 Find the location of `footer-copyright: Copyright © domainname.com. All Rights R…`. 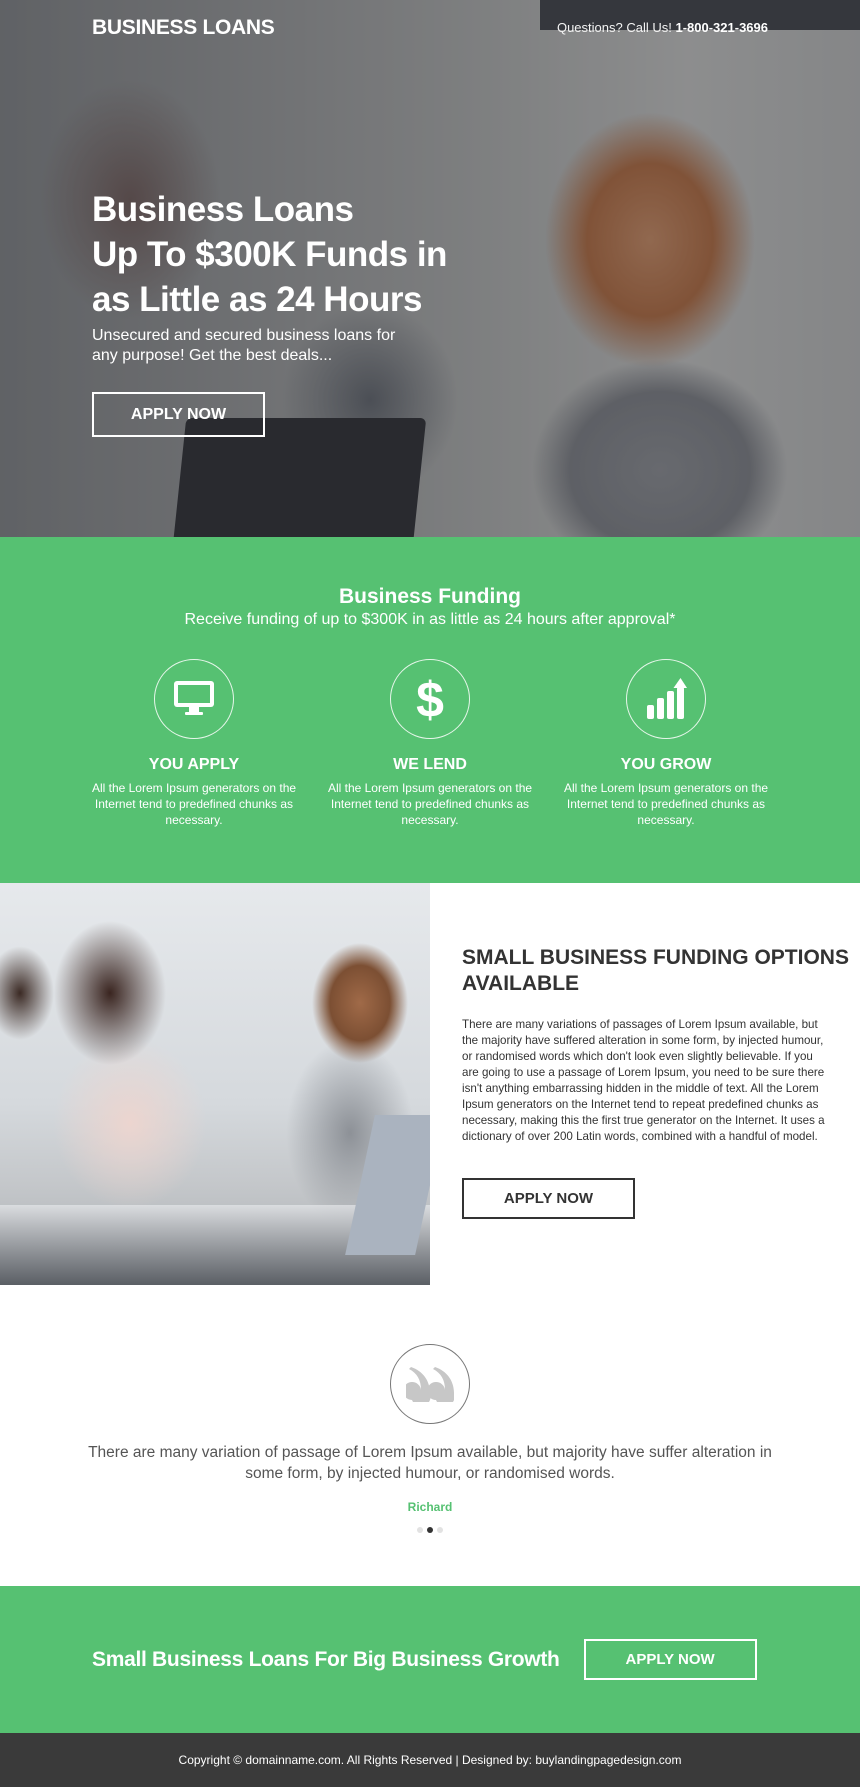

footer-copyright: Copyright © domainname.com. All Rights R… is located at coordinates (430, 1760).